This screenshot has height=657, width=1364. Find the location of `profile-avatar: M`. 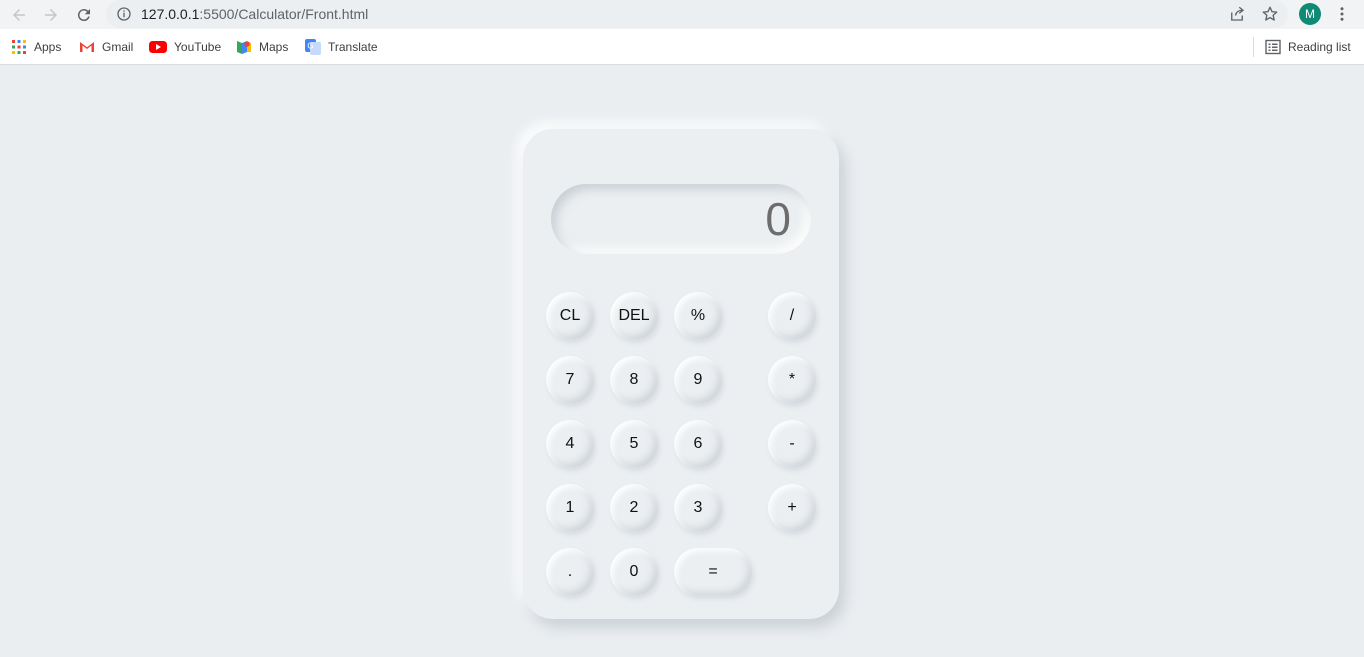

profile-avatar: M is located at coordinates (1310, 14).